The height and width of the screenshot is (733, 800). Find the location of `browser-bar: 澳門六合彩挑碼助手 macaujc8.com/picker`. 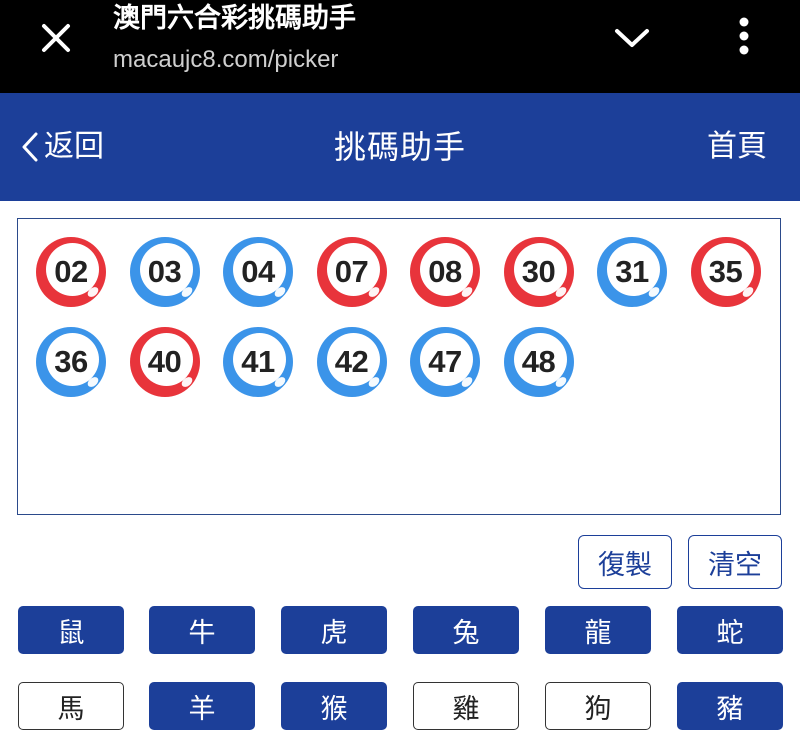

browser-bar: 澳門六合彩挑碼助手 macaujc8.com/picker is located at coordinates (400, 46).